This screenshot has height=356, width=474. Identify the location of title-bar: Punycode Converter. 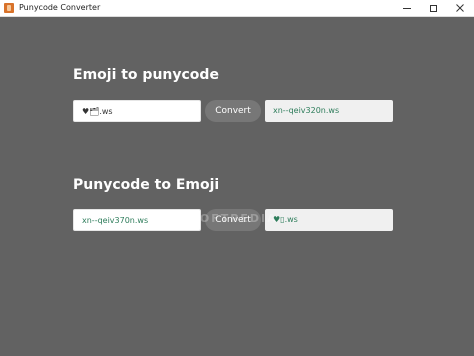
(237, 8).